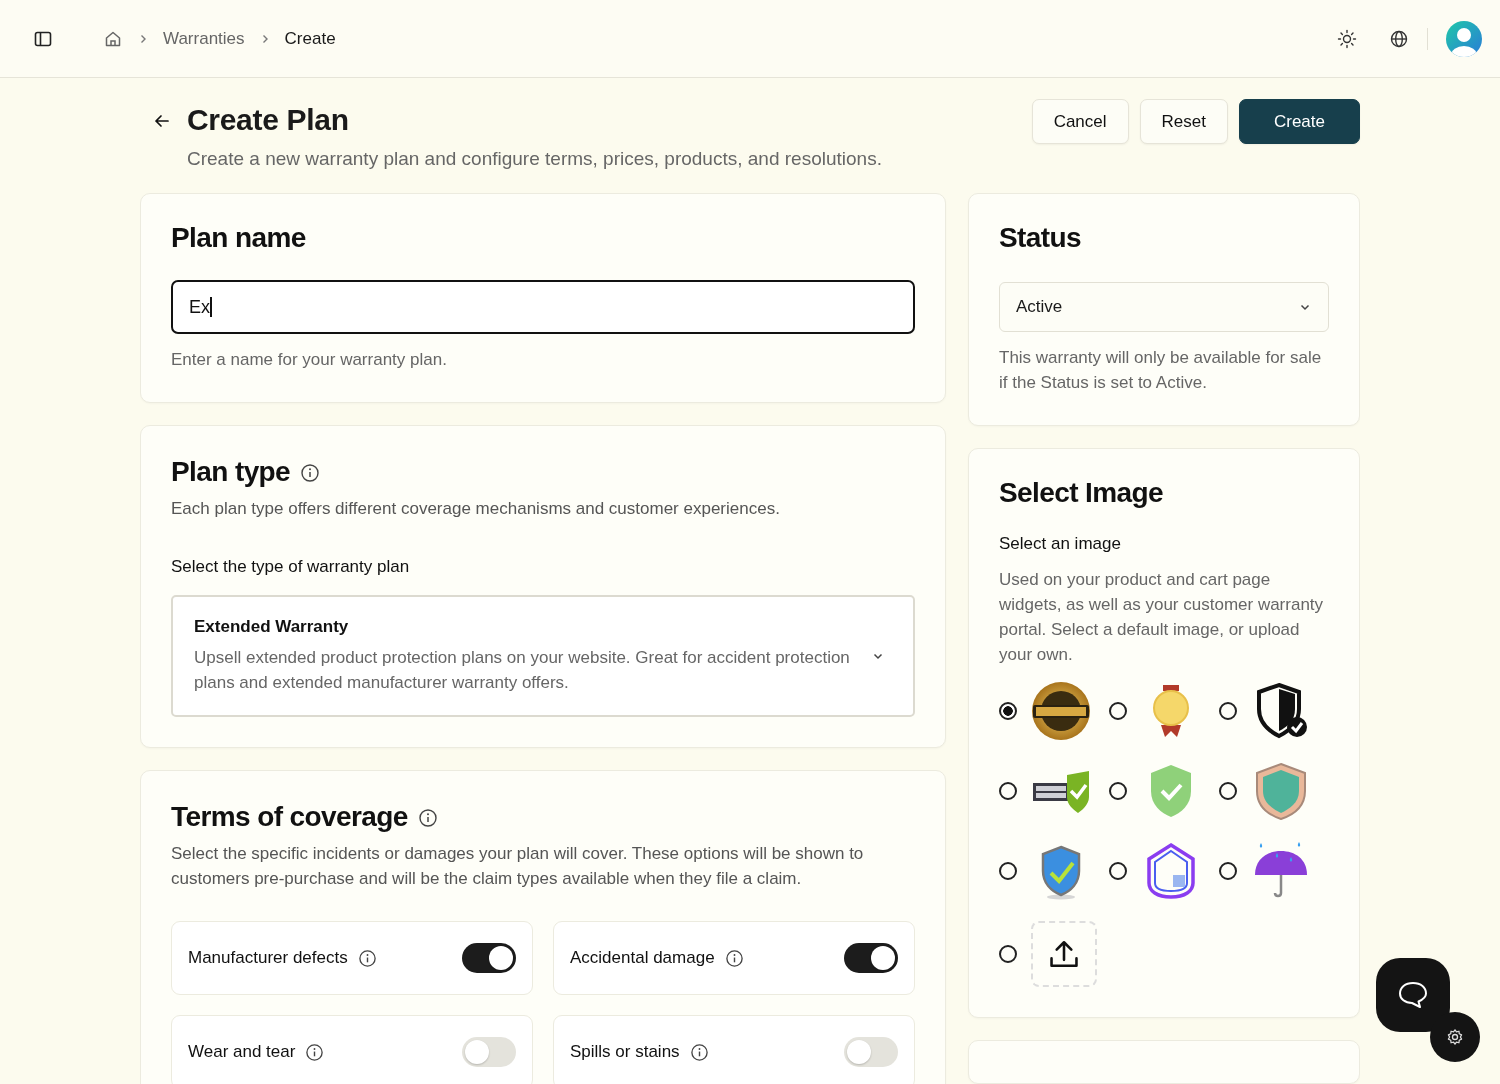 This screenshot has width=1500, height=1084. What do you see at coordinates (476, 509) in the screenshot?
I see `card-description: Each plan type offers different coverage mechanisms and customer experiences.` at bounding box center [476, 509].